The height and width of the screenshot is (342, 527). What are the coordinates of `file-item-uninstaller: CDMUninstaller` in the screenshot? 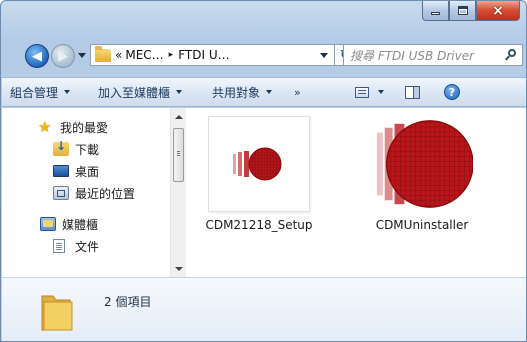 It's located at (422, 174).